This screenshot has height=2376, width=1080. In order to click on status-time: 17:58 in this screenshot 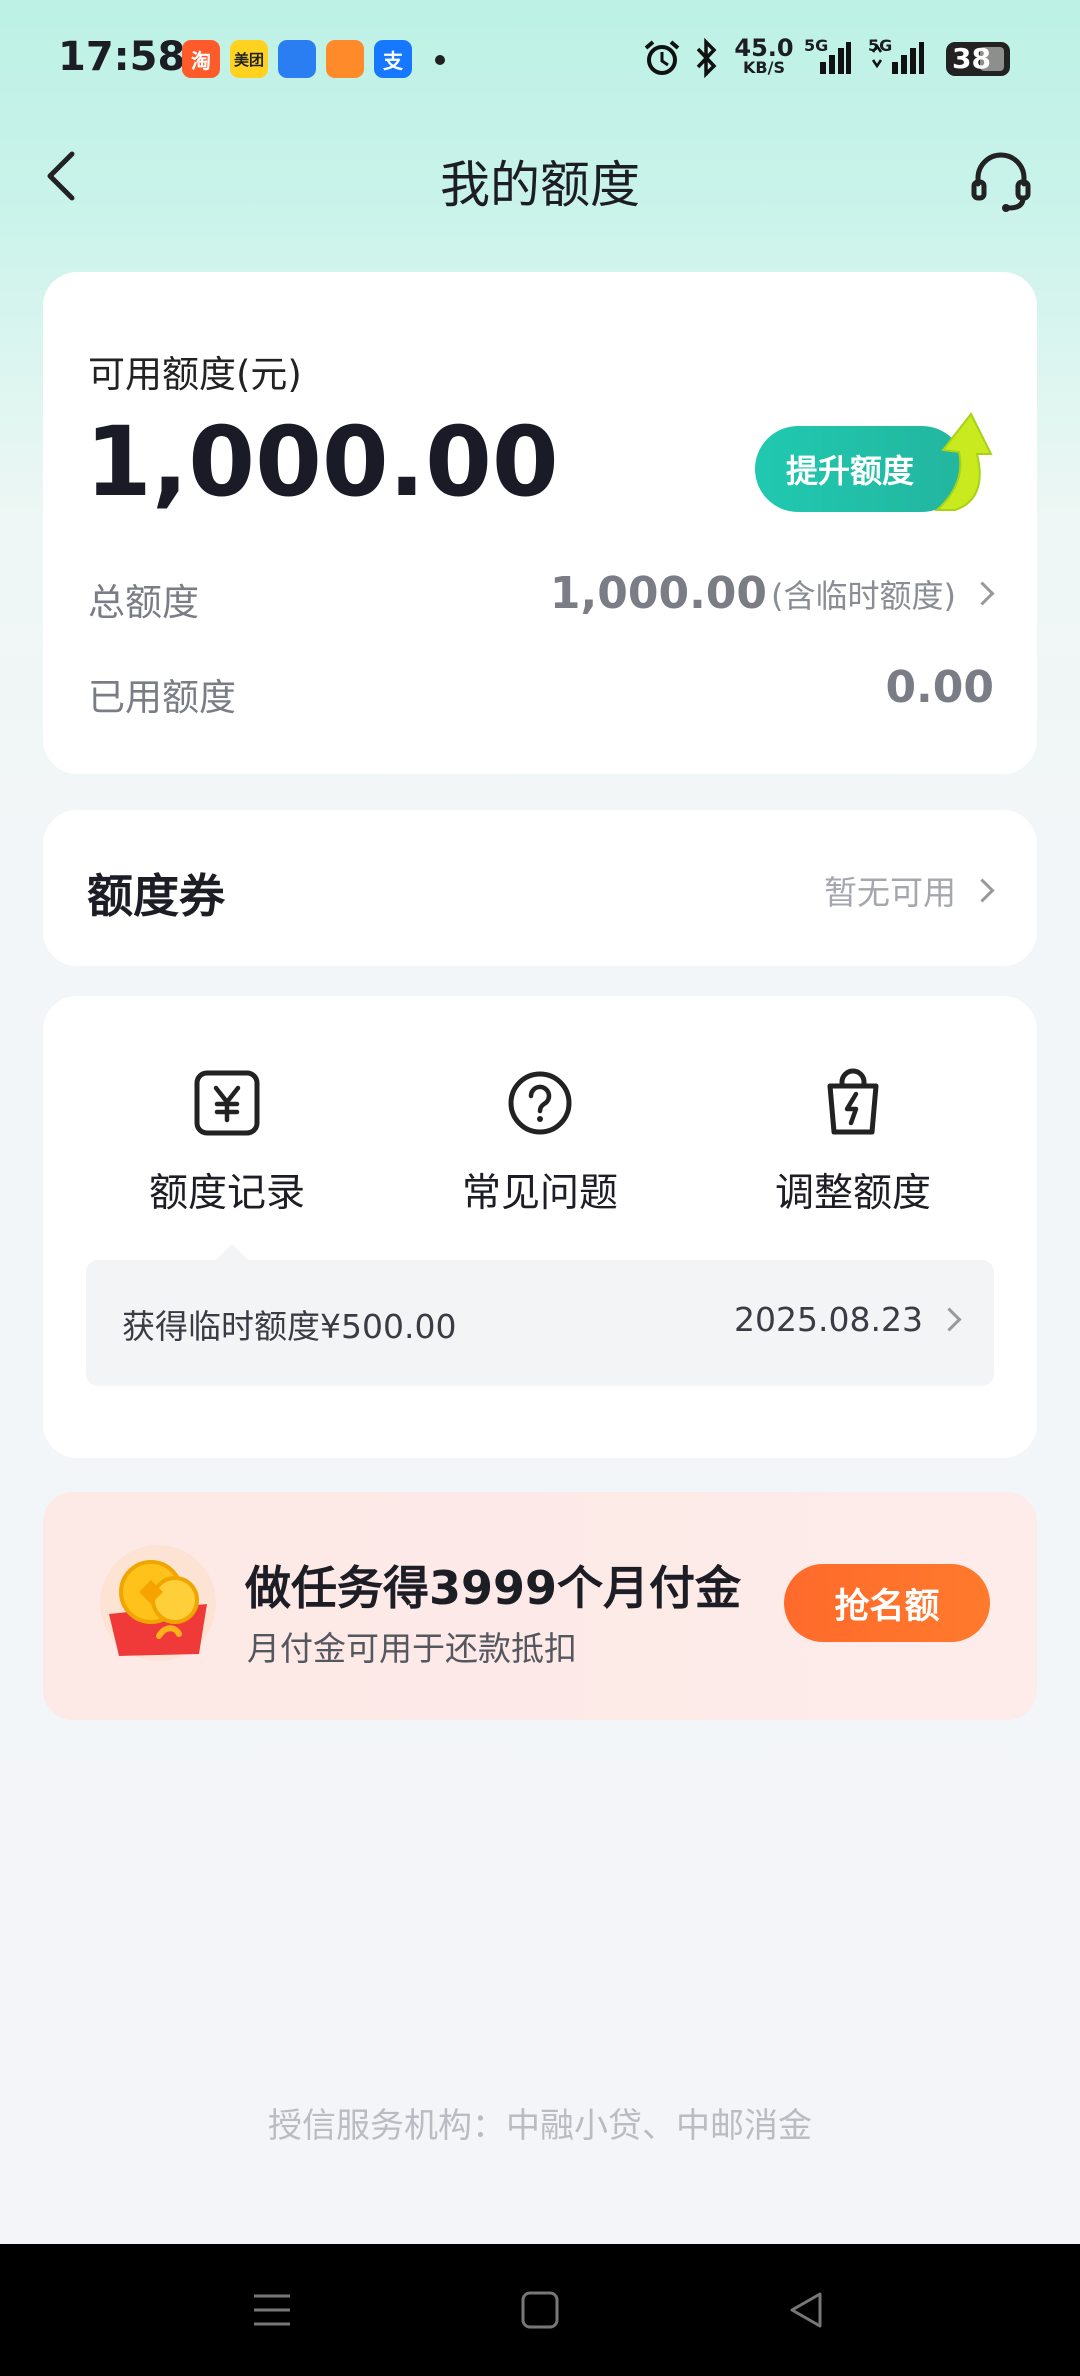, I will do `click(122, 57)`.